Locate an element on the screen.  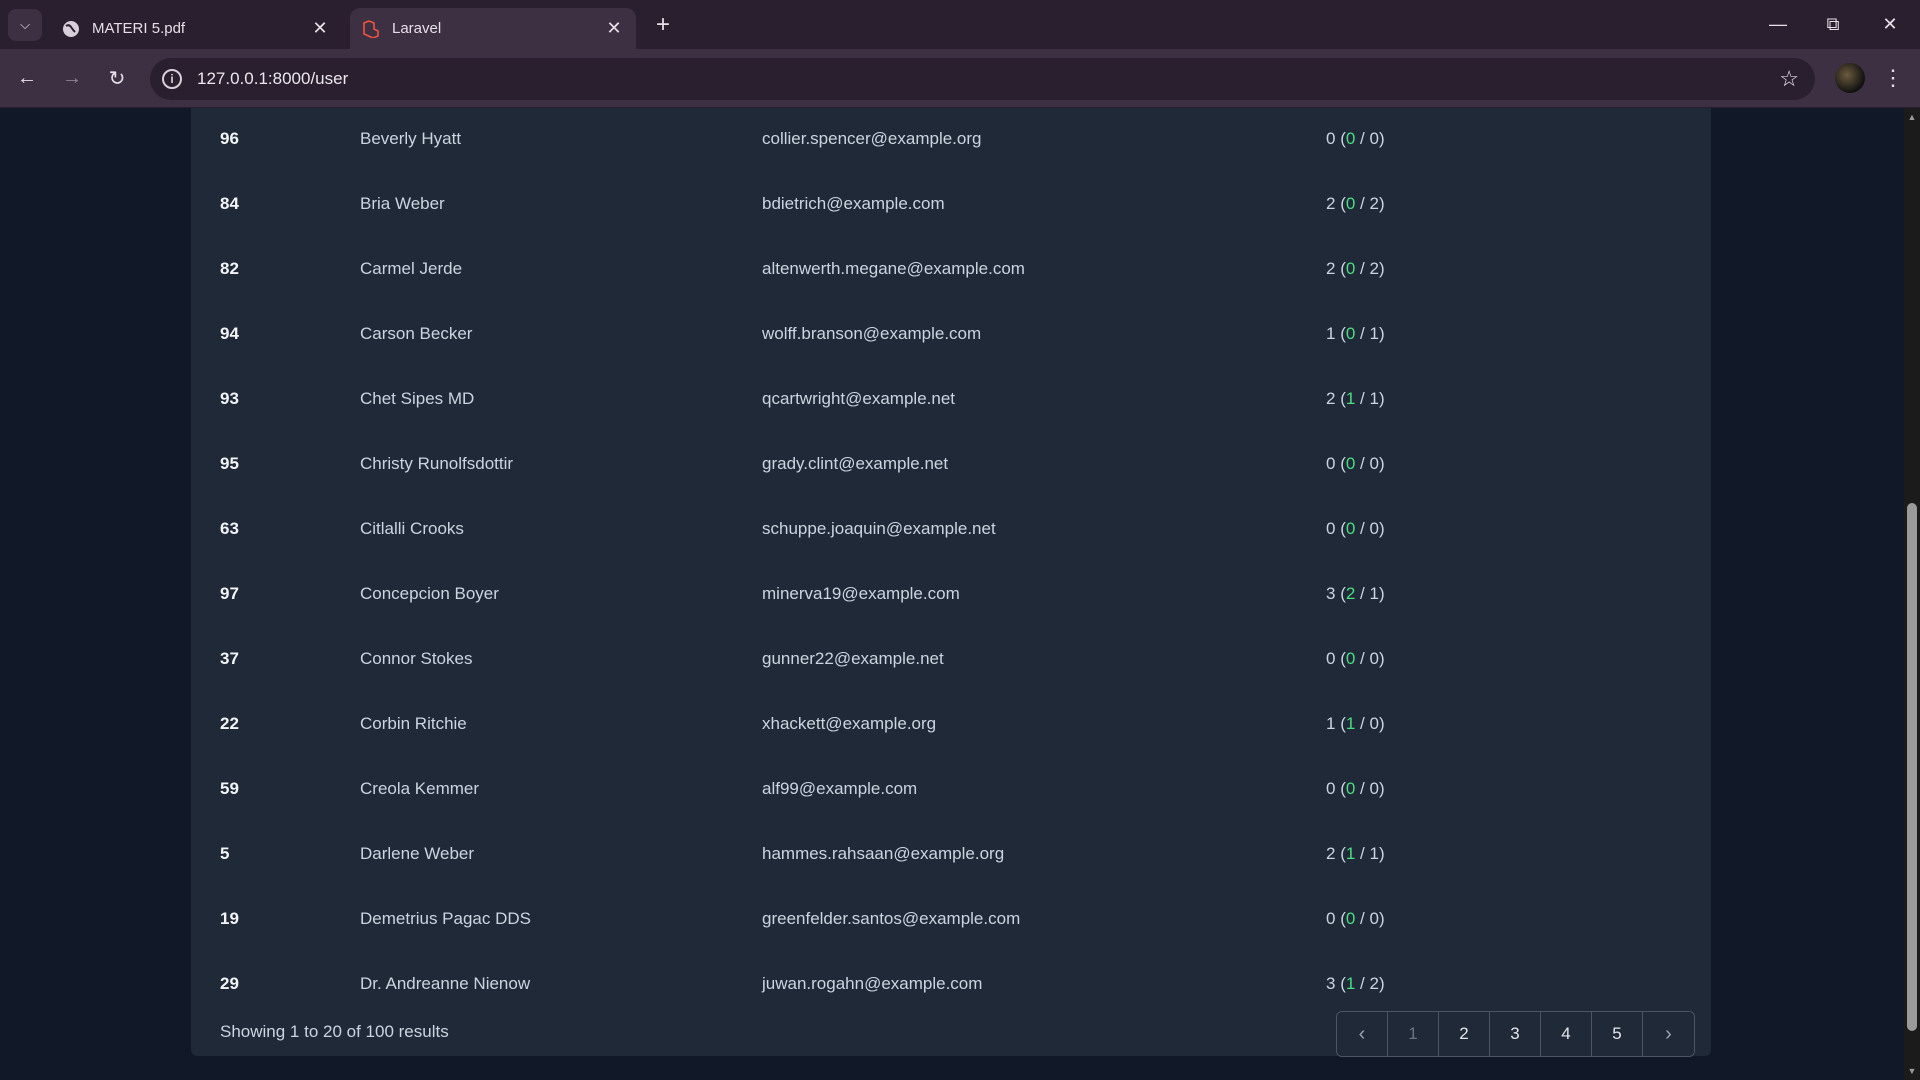
tab-title: Laravel is located at coordinates (417, 28).